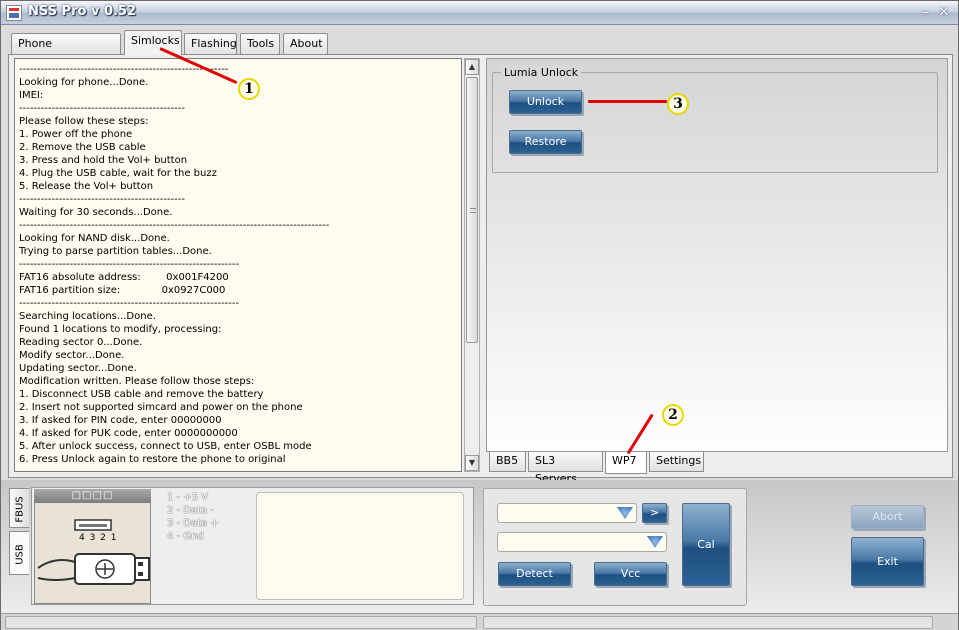 The height and width of the screenshot is (630, 959). I want to click on abort-button: Abort, so click(887, 517).